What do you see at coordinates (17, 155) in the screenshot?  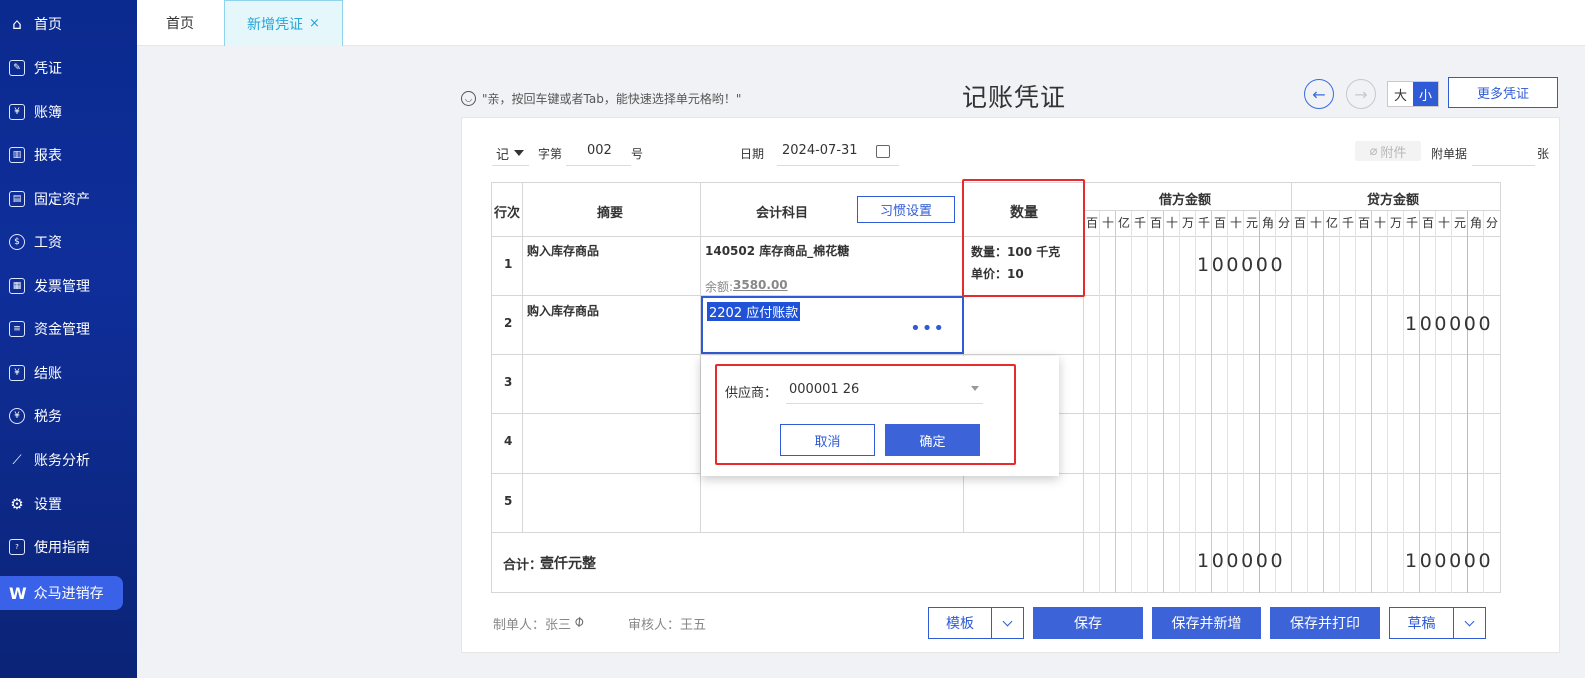 I see `report-icon: ▥` at bounding box center [17, 155].